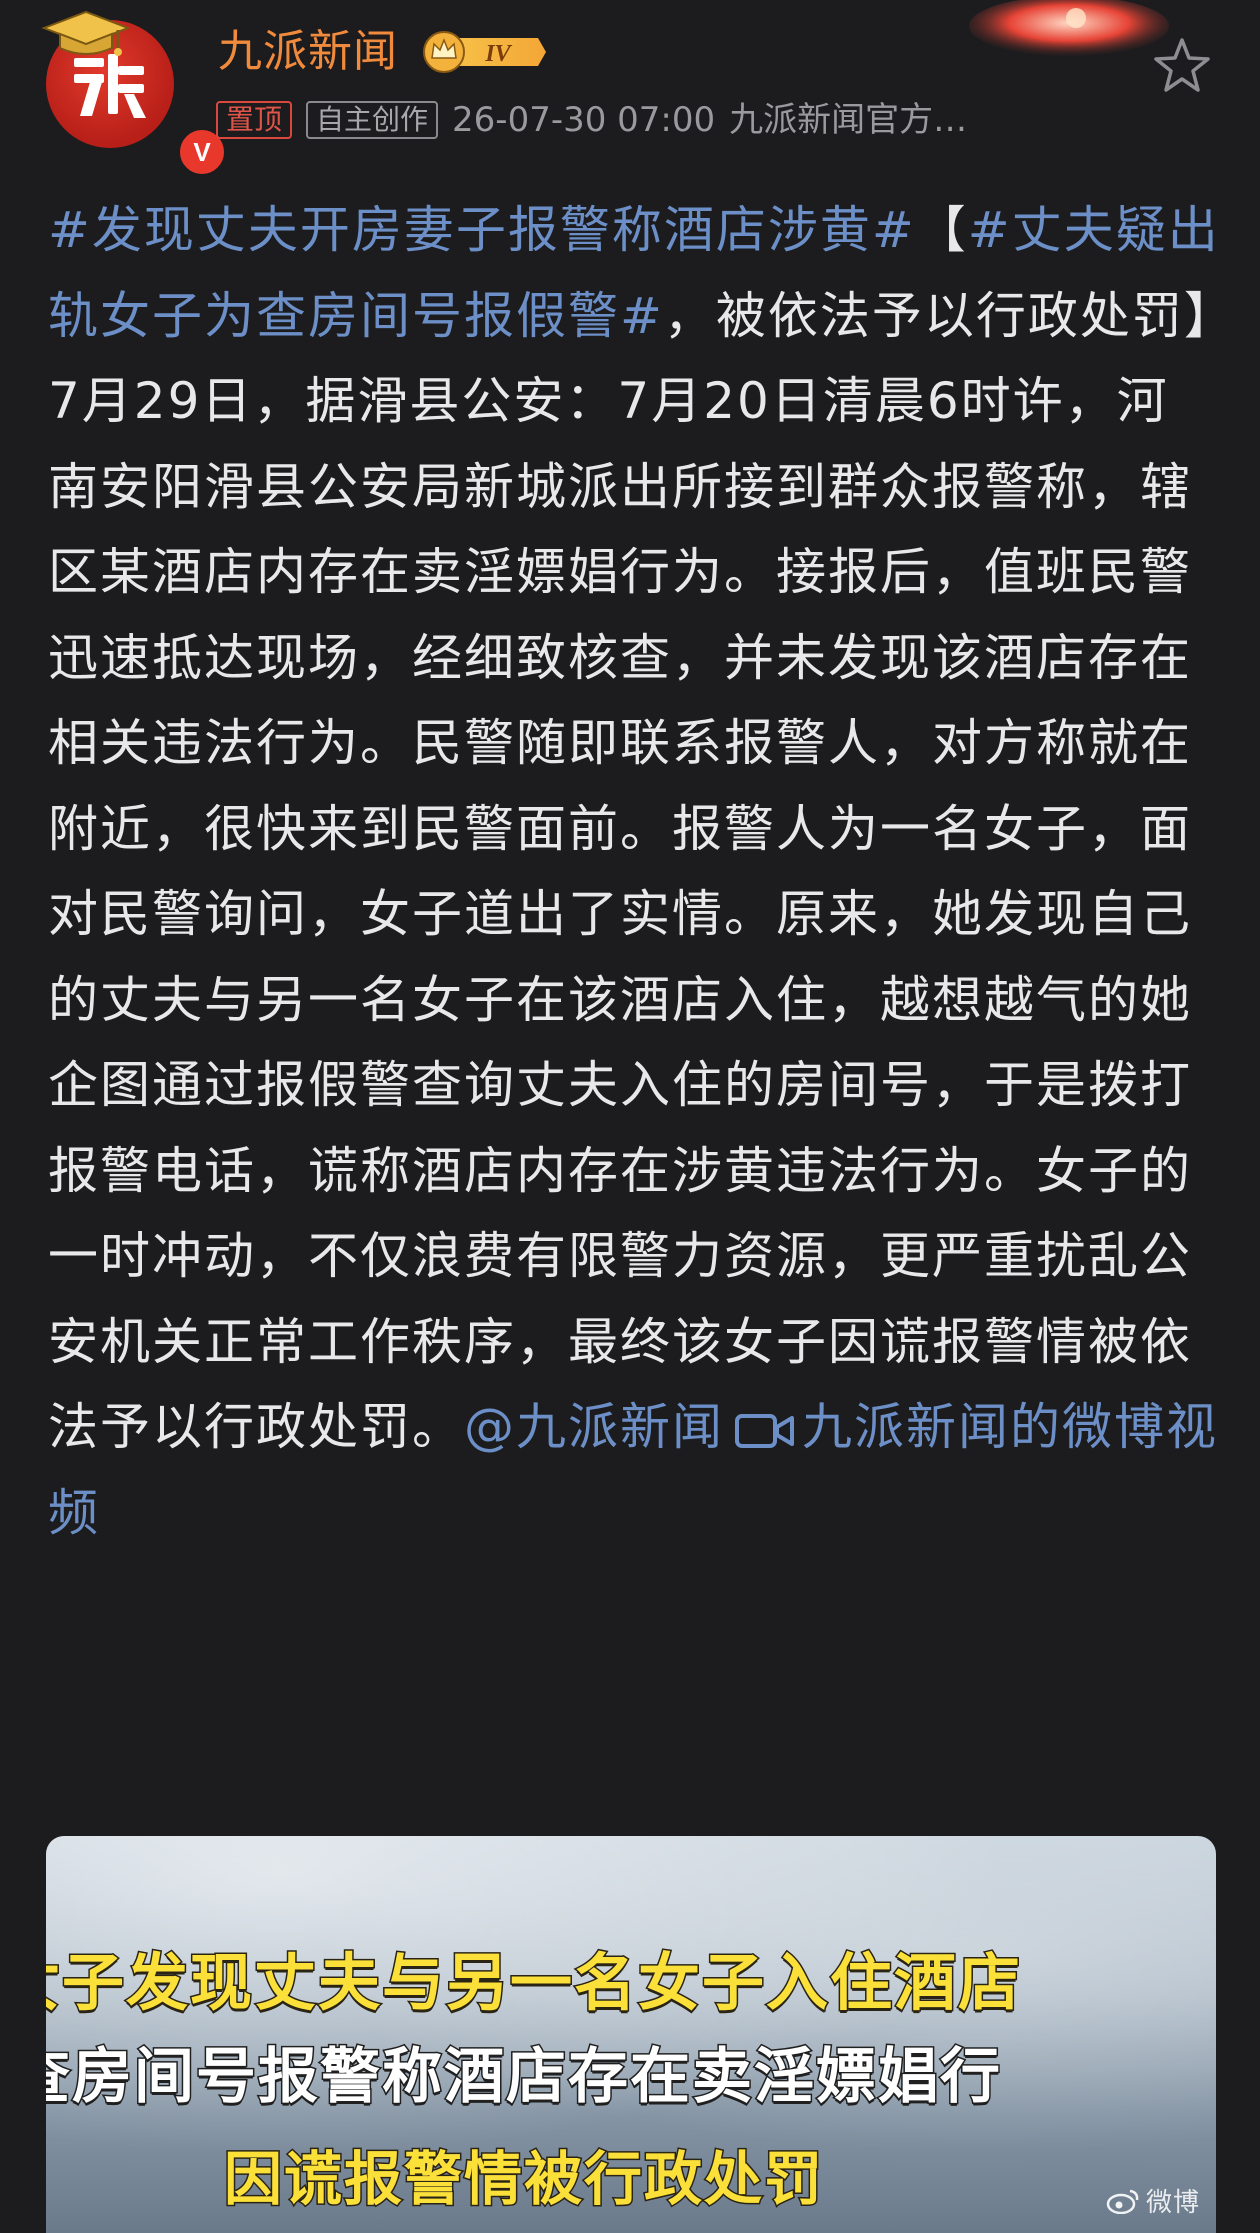  I want to click on mention-link: @九派新闻, so click(594, 1427).